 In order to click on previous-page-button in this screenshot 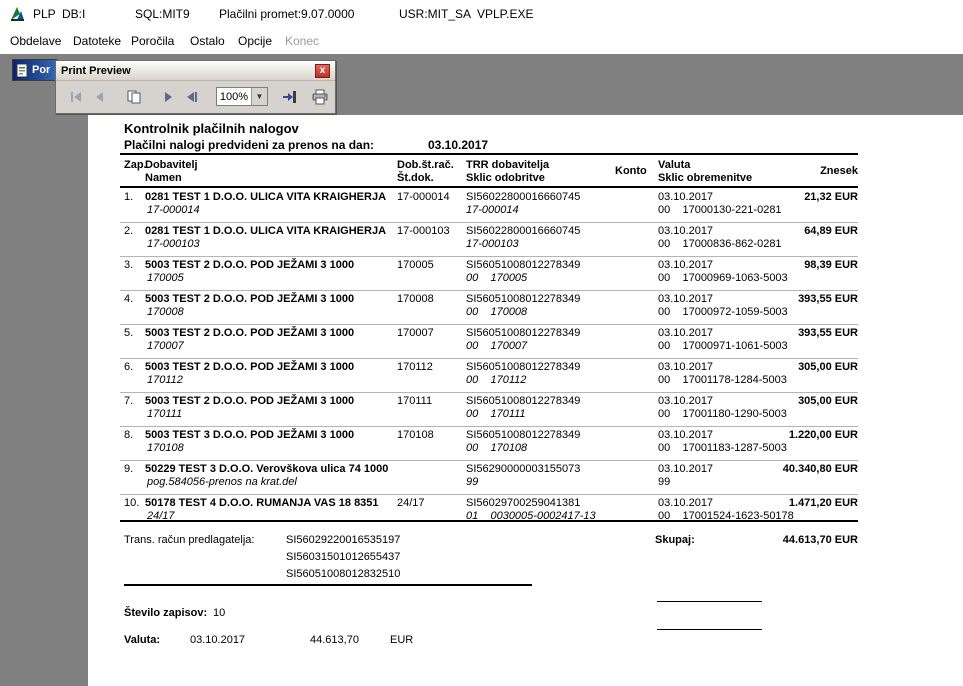, I will do `click(100, 97)`.